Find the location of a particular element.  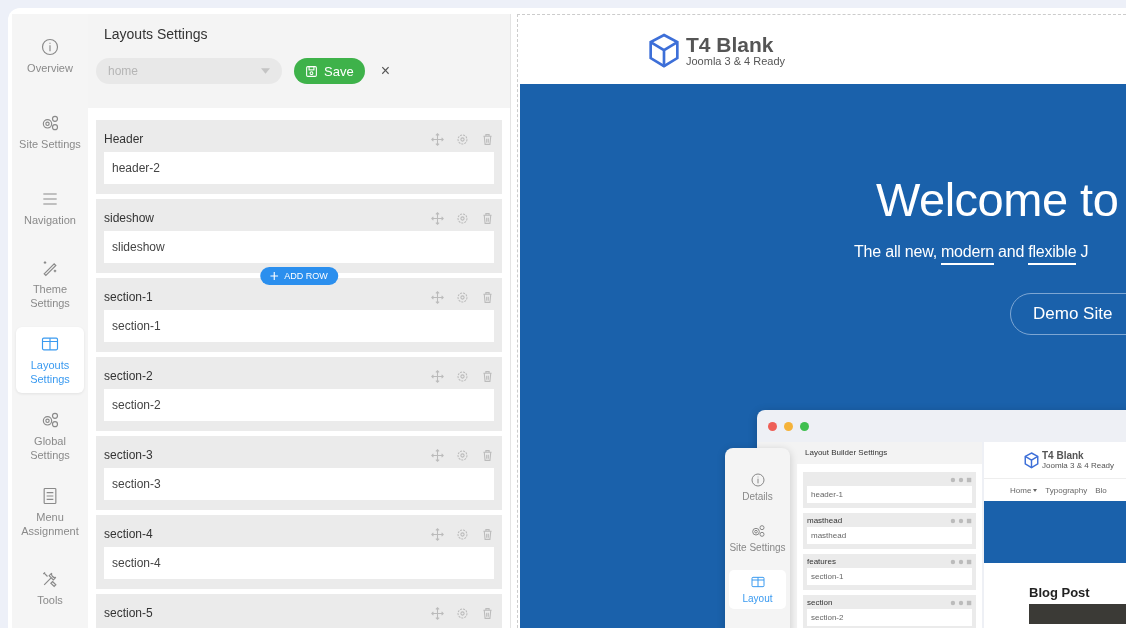

panel-title: Layouts Settings is located at coordinates (156, 34).